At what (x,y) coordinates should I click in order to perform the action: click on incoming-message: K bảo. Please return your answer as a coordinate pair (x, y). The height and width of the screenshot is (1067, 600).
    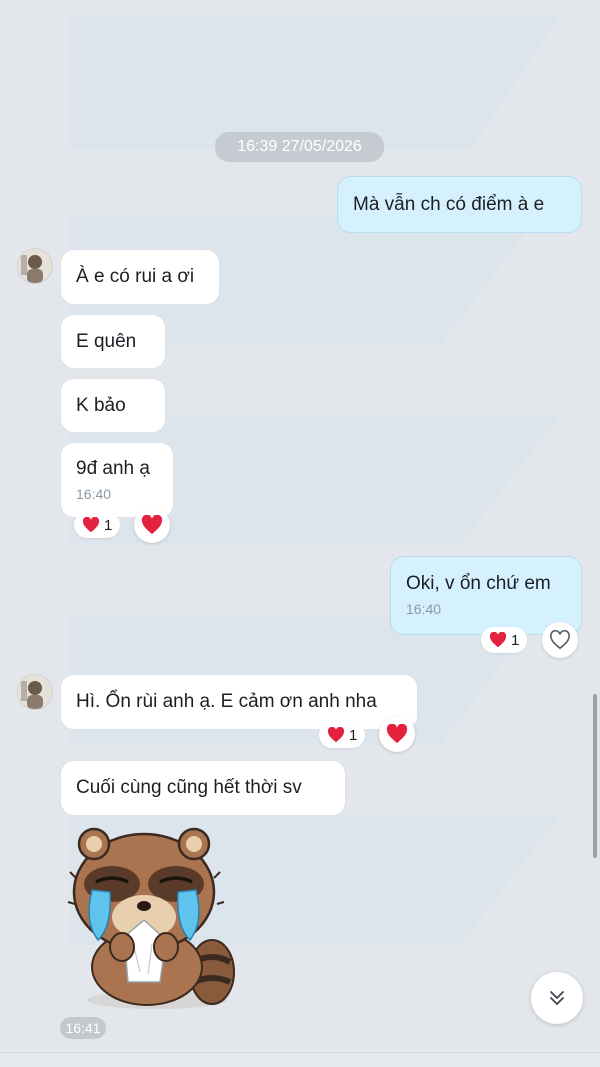
    Looking at the image, I should click on (113, 405).